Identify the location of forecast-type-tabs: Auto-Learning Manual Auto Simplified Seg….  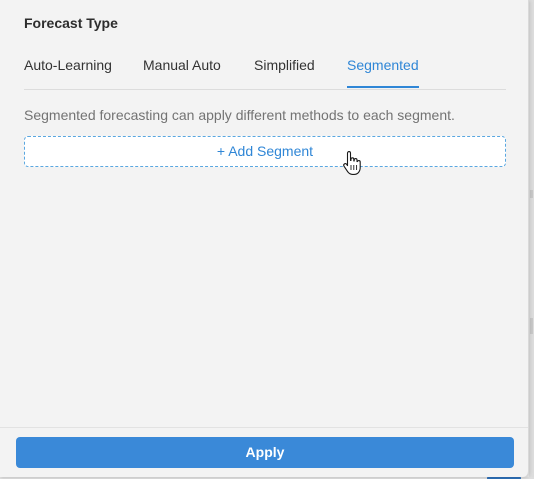
(265, 68).